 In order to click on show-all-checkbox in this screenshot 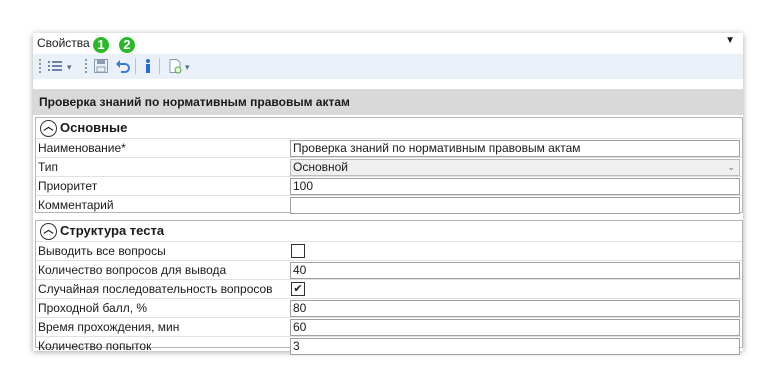, I will do `click(298, 251)`.